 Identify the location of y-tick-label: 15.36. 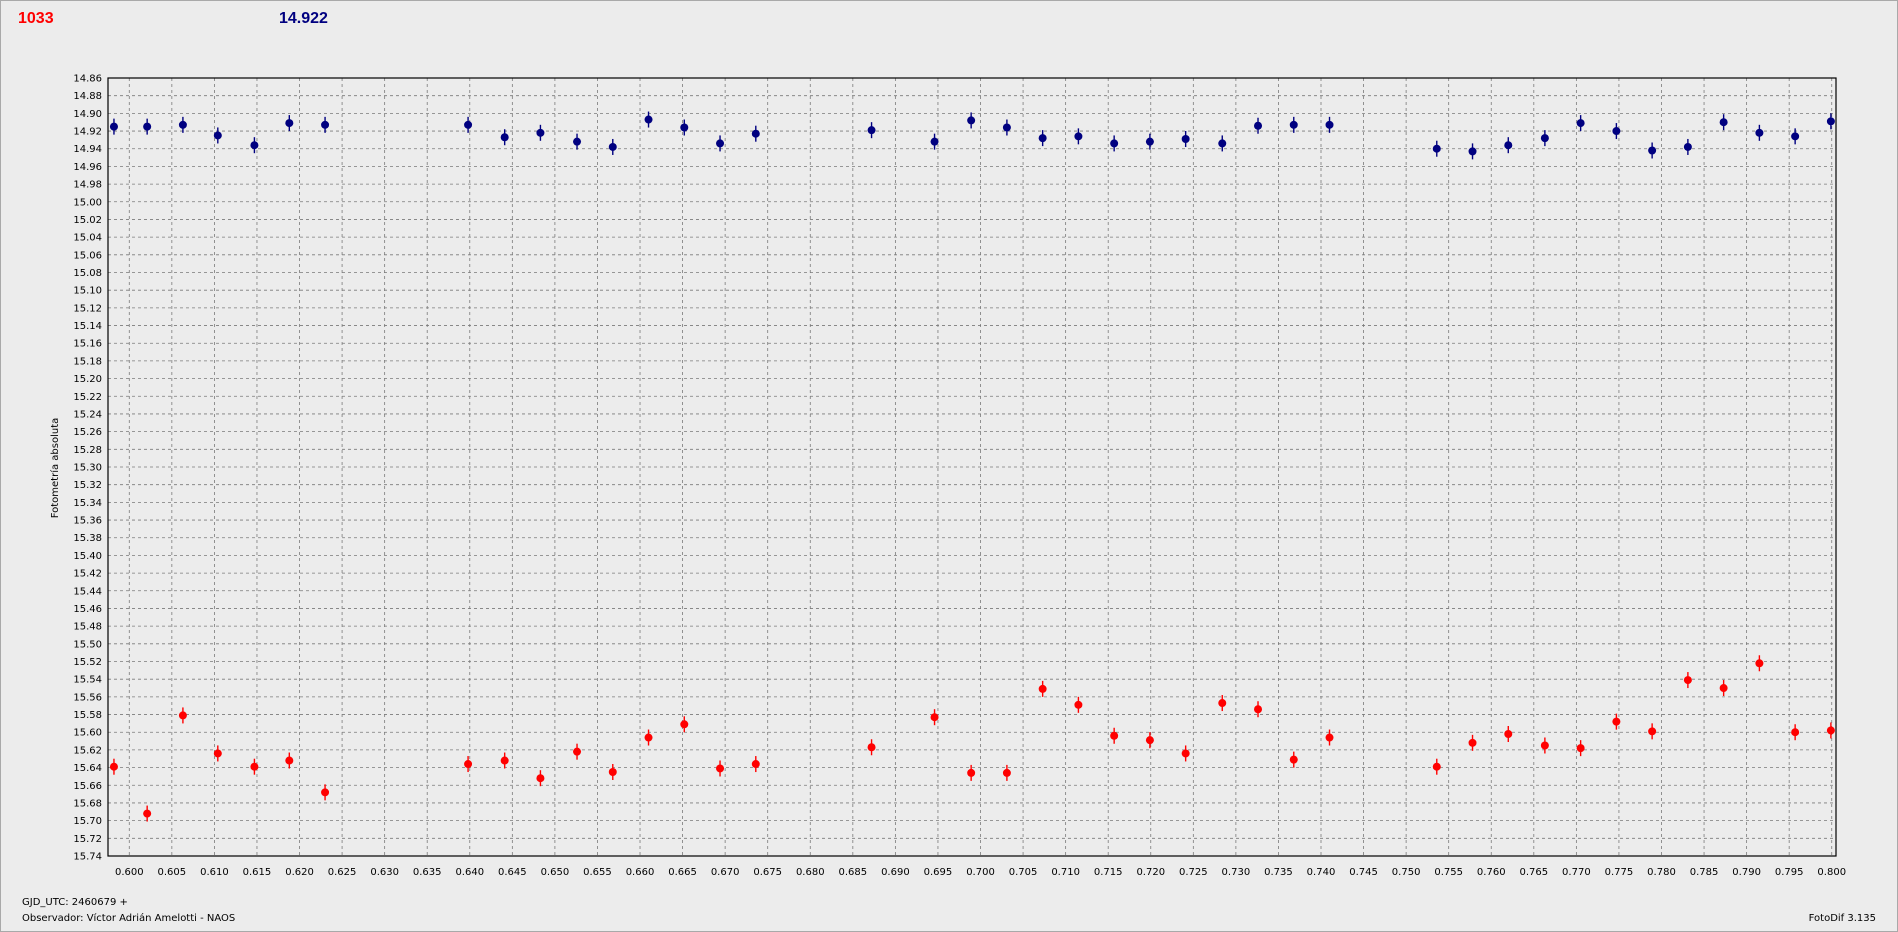
(87, 521).